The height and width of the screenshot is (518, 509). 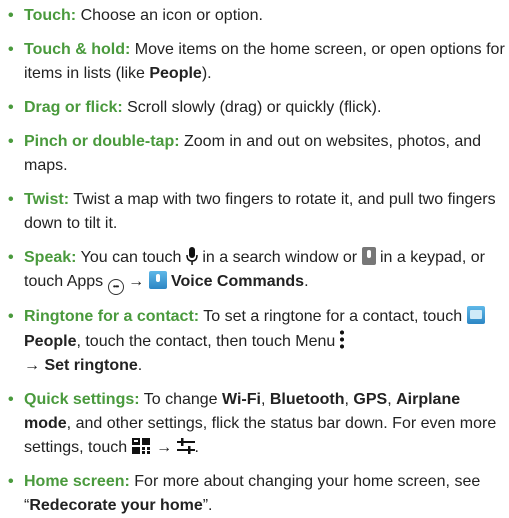 What do you see at coordinates (475, 315) in the screenshot?
I see `people-icon` at bounding box center [475, 315].